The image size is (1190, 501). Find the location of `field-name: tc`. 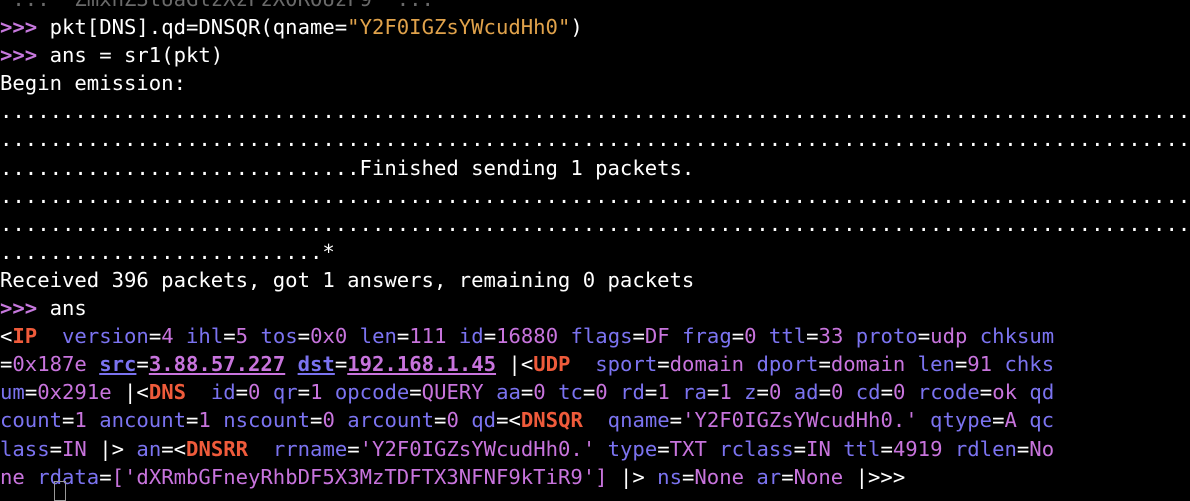

field-name: tc is located at coordinates (564, 392).